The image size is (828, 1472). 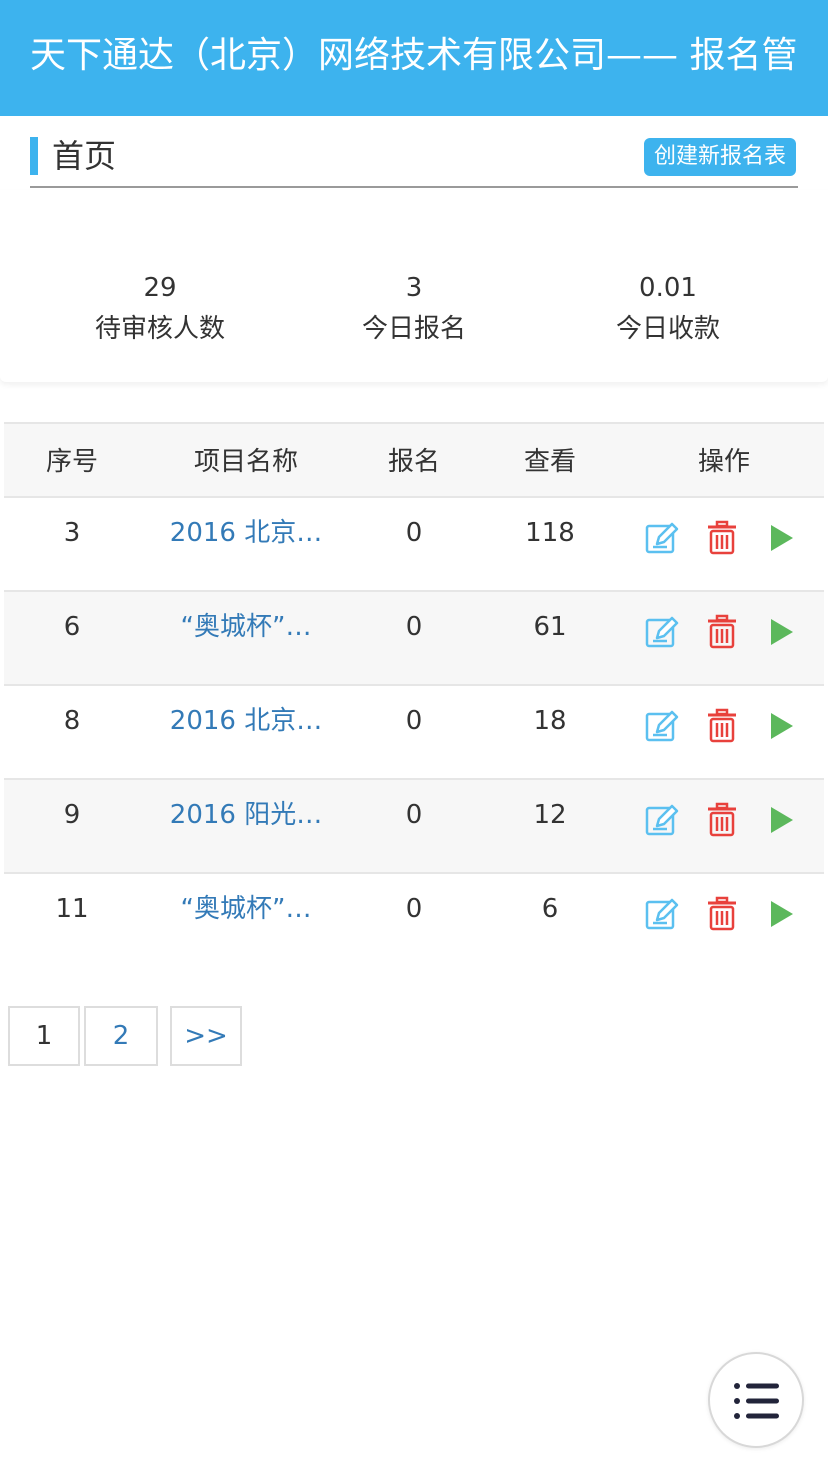 I want to click on row-views: 118, so click(x=550, y=533).